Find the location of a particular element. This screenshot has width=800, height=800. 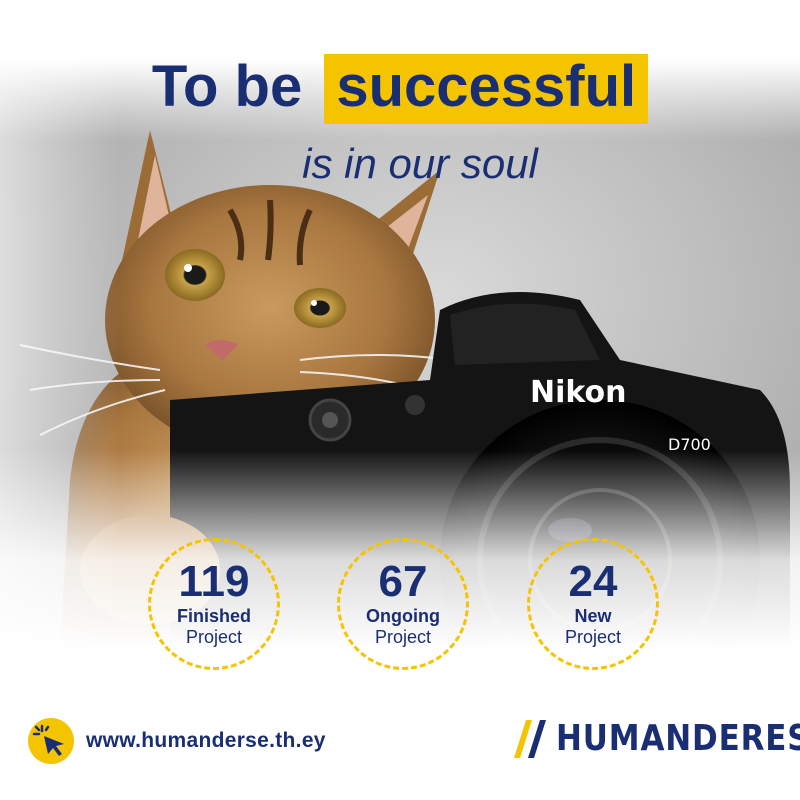

brand-name: HUMANDERES is located at coordinates (678, 738).